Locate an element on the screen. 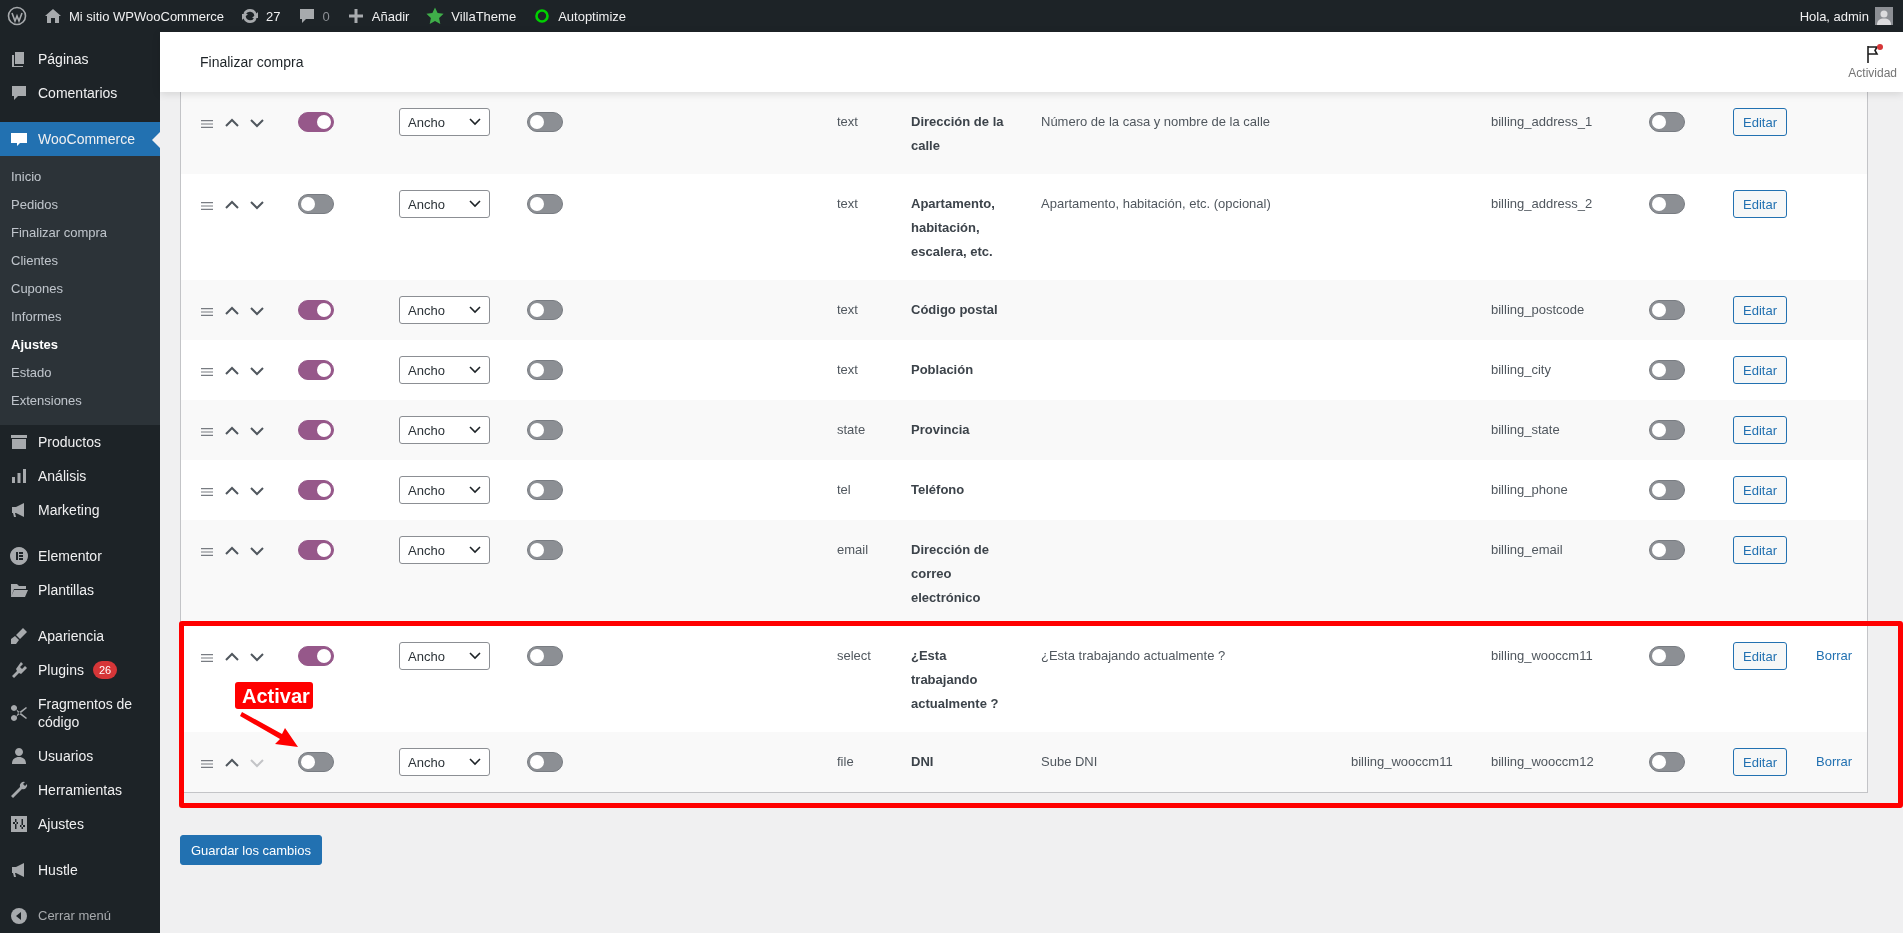 The height and width of the screenshot is (933, 1903). placeholder-text: ¿Esta trabajando actualmente ? is located at coordinates (1134, 656).